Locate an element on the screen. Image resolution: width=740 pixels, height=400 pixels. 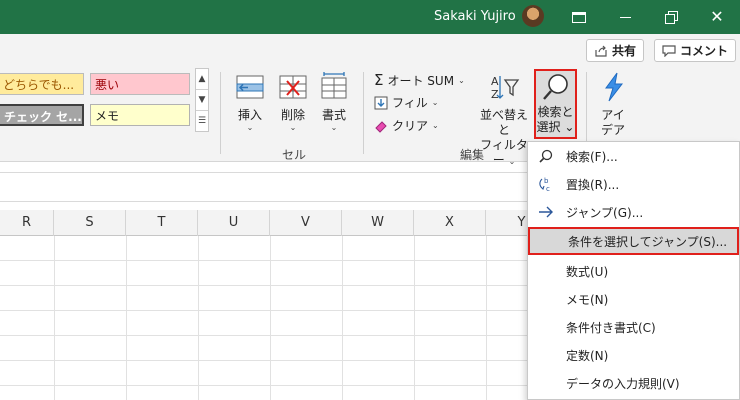
cells-group-label: セル is located at coordinates (294, 155).